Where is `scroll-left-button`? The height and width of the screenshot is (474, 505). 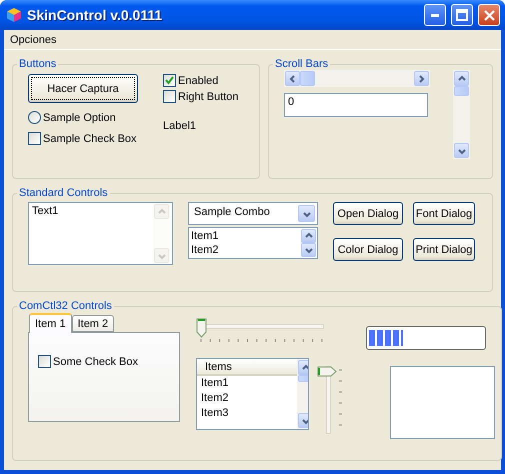 scroll-left-button is located at coordinates (292, 78).